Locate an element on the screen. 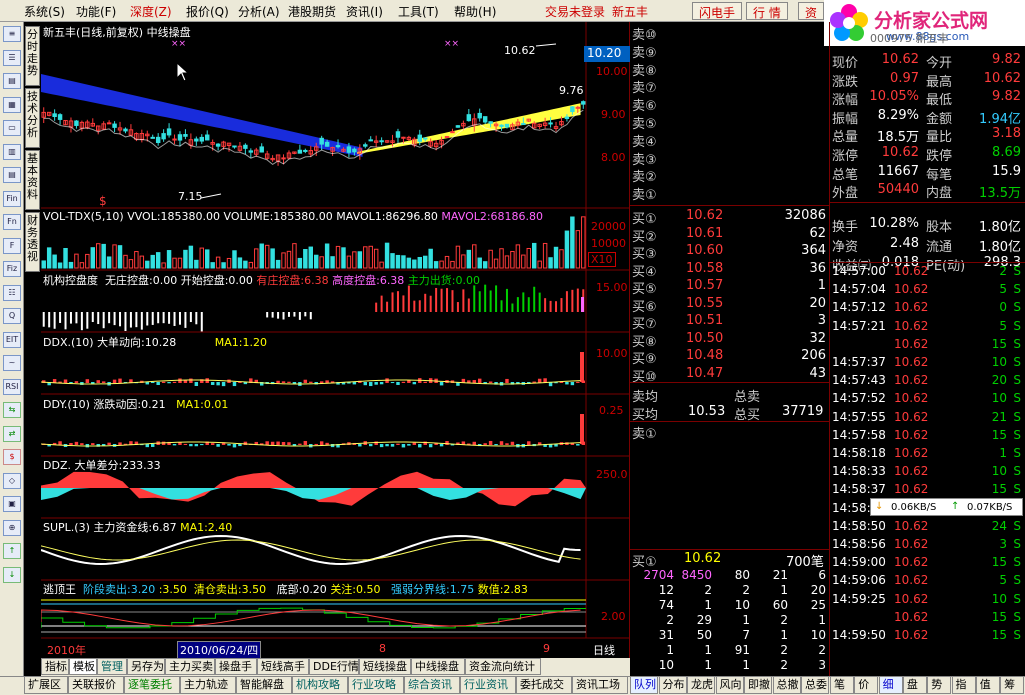 The height and width of the screenshot is (695, 1025). toolbar-tool-icon: ↑ is located at coordinates (12, 551).